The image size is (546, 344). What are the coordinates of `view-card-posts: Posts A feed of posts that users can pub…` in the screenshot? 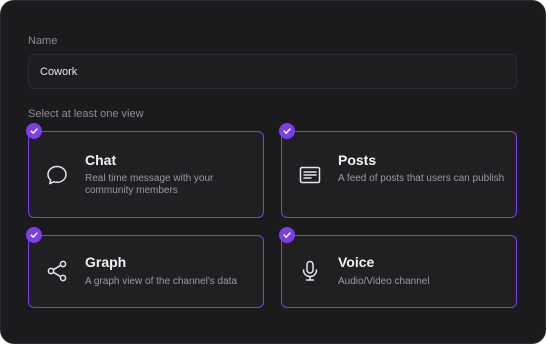 It's located at (398, 170).